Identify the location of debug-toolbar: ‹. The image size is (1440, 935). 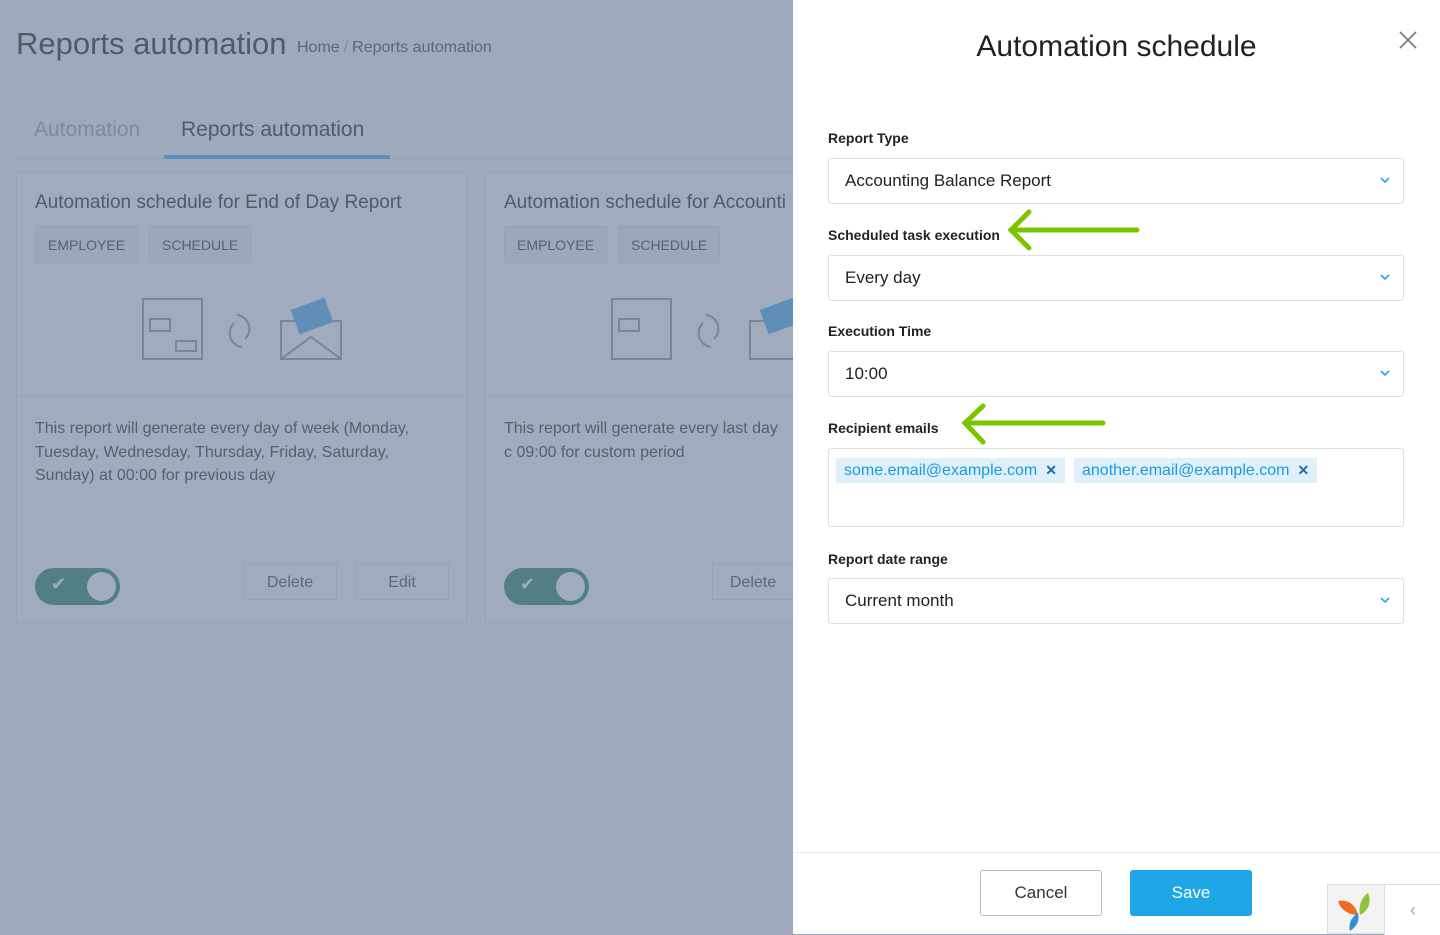
(1383, 909).